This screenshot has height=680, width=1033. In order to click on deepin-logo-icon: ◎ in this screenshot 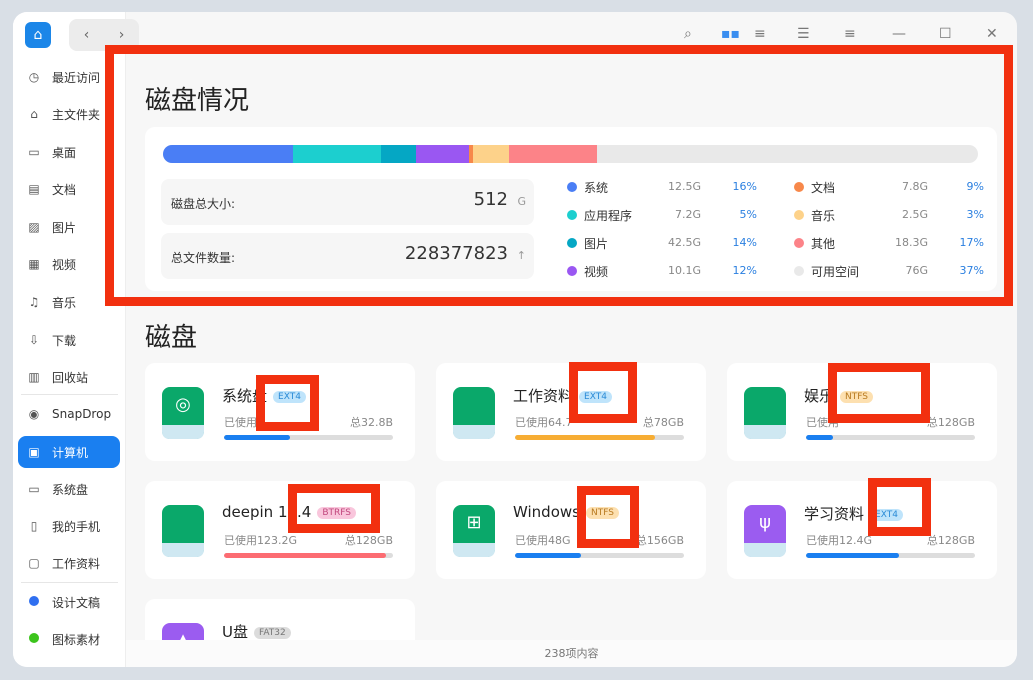, I will do `click(183, 413)`.